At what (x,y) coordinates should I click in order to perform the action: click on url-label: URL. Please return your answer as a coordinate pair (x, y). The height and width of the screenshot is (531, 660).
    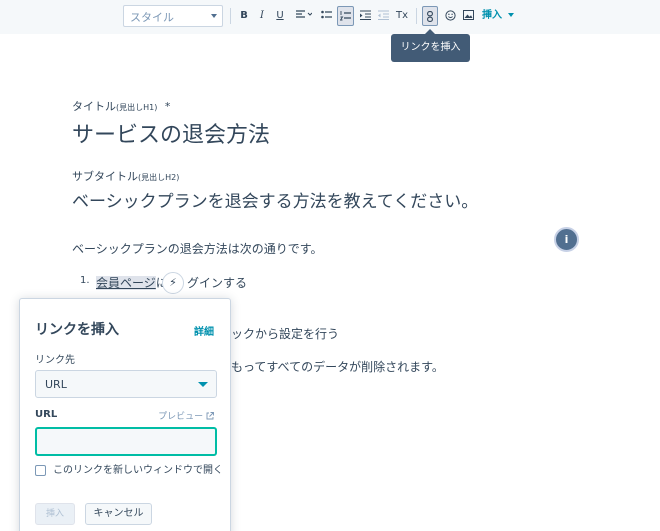
    Looking at the image, I should click on (46, 414).